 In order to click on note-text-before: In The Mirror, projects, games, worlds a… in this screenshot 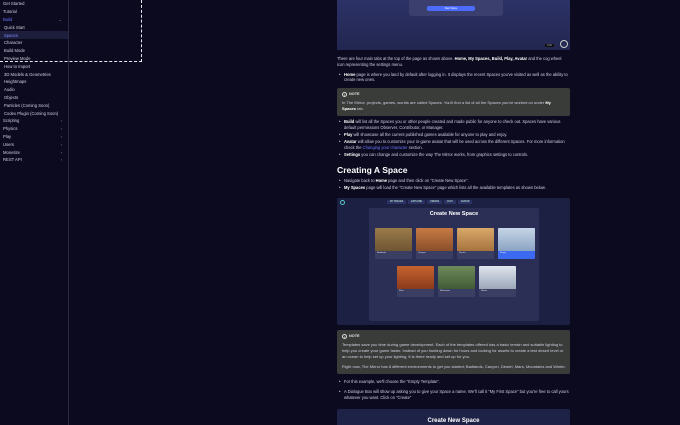, I will do `click(444, 102)`.